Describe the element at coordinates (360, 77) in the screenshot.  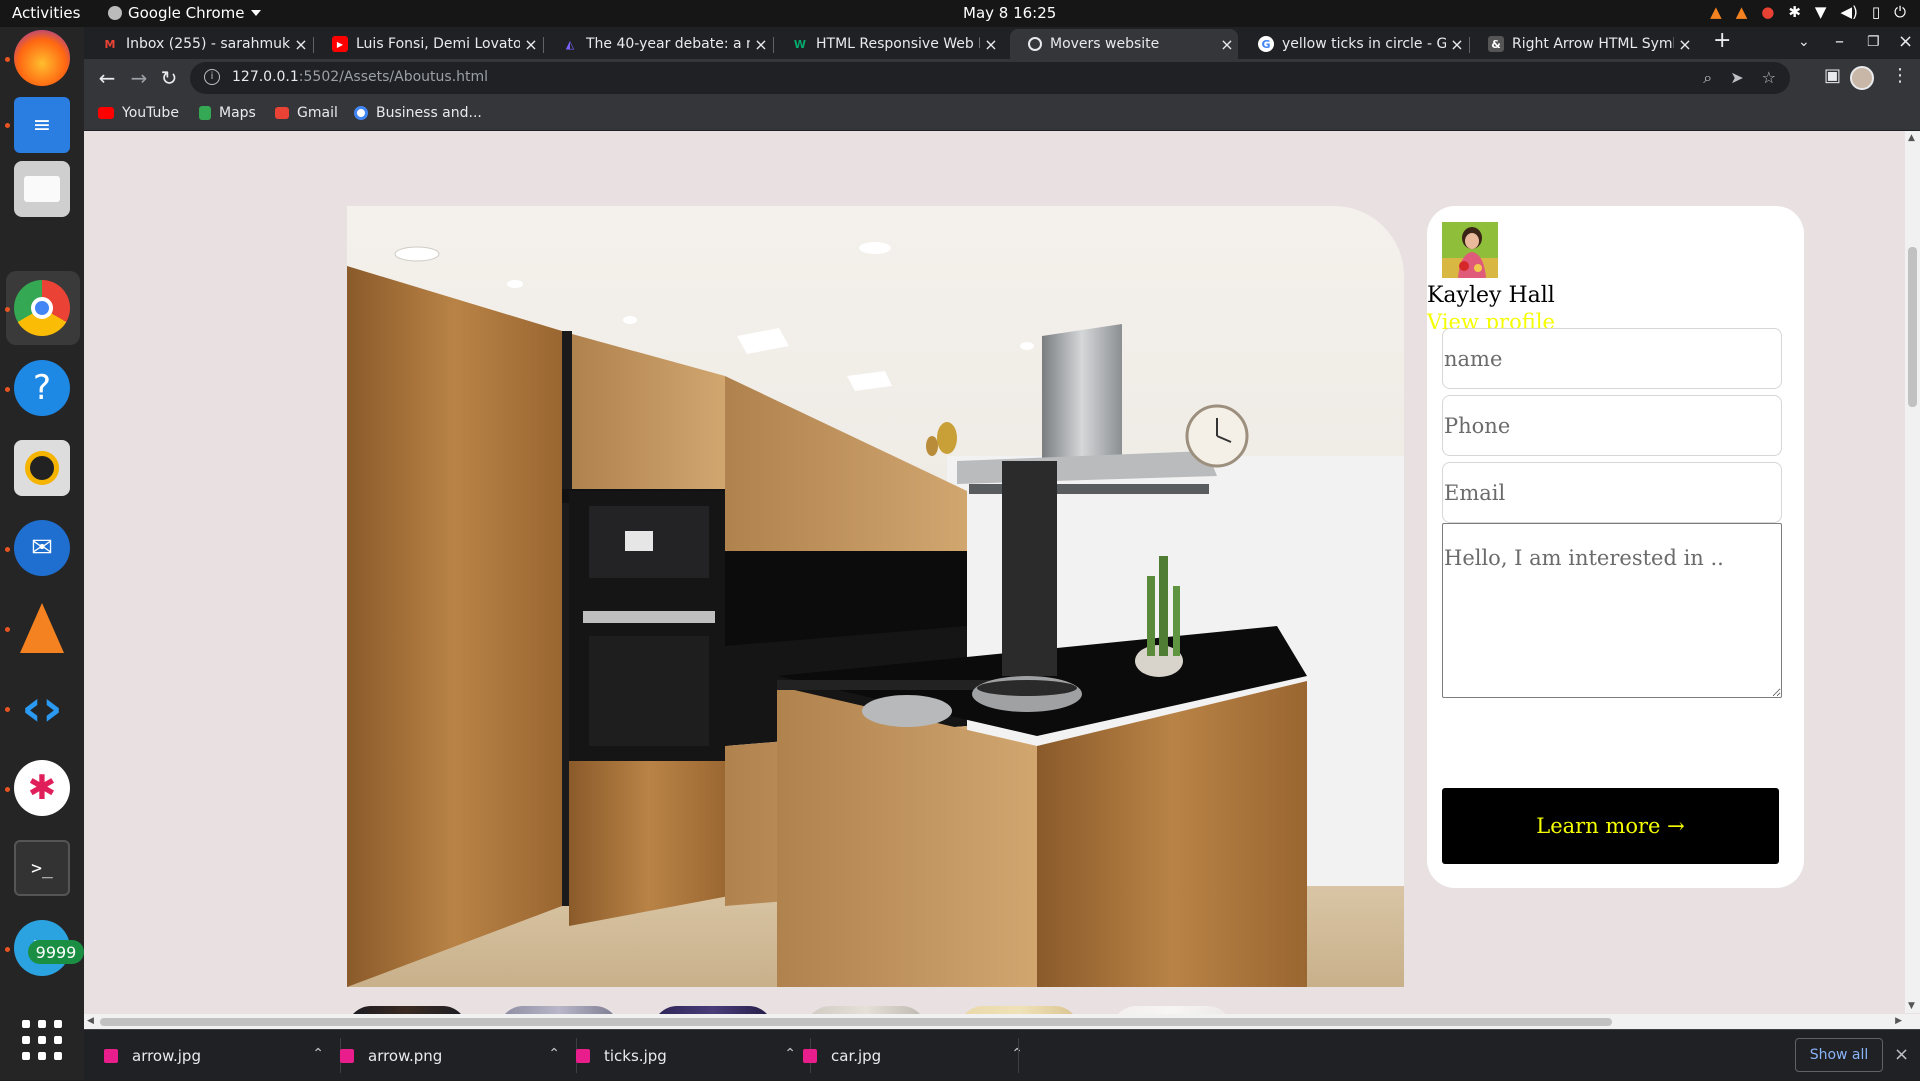
I see `url-text: 127.0.0.1:5502/Assets/Aboutus.html` at that location.